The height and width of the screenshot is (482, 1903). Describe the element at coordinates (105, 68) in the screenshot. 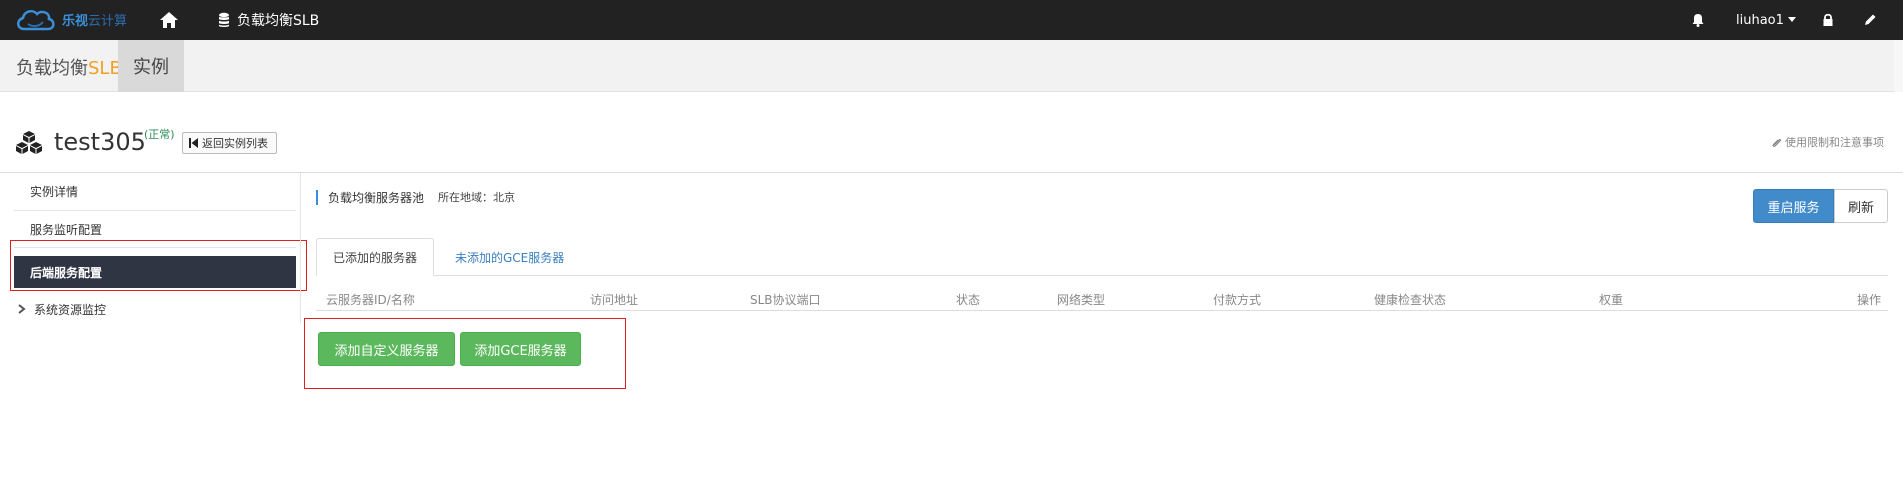

I see `brand-accent: SLB` at that location.